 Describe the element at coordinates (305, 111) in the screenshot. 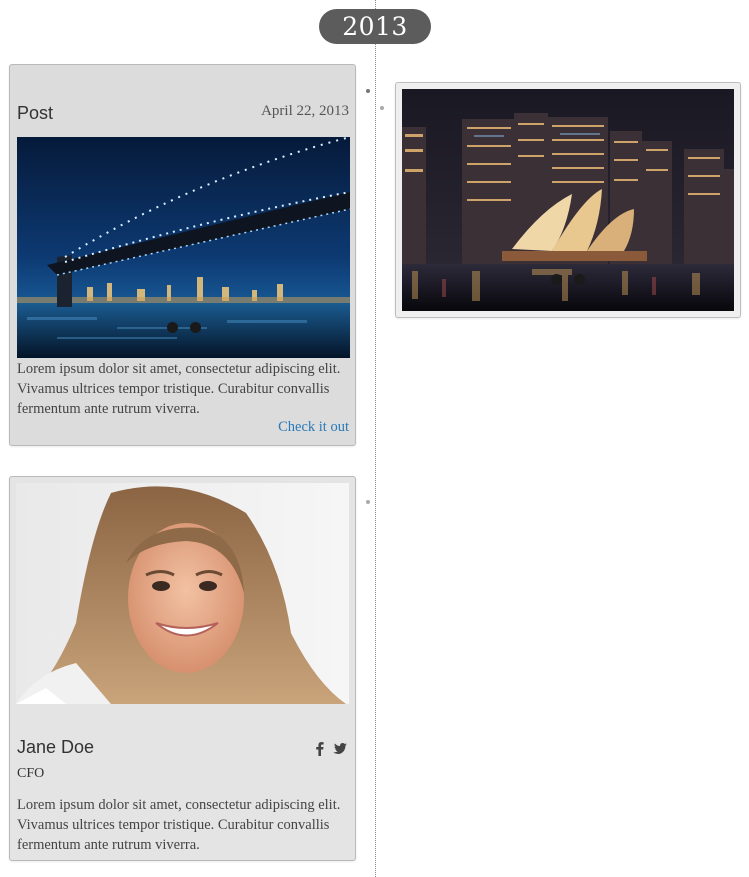

I see `post-date: April 22, 2013` at that location.